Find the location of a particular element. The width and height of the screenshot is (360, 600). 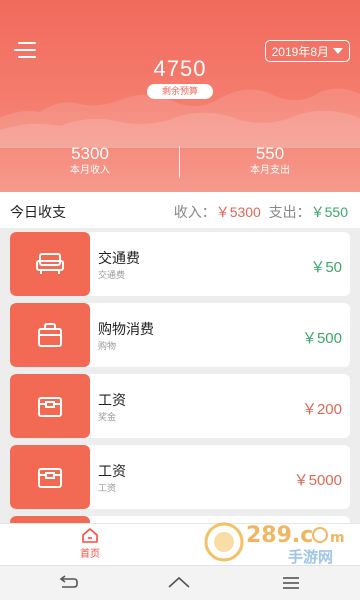

today-expense-label: 支出： is located at coordinates (289, 212).